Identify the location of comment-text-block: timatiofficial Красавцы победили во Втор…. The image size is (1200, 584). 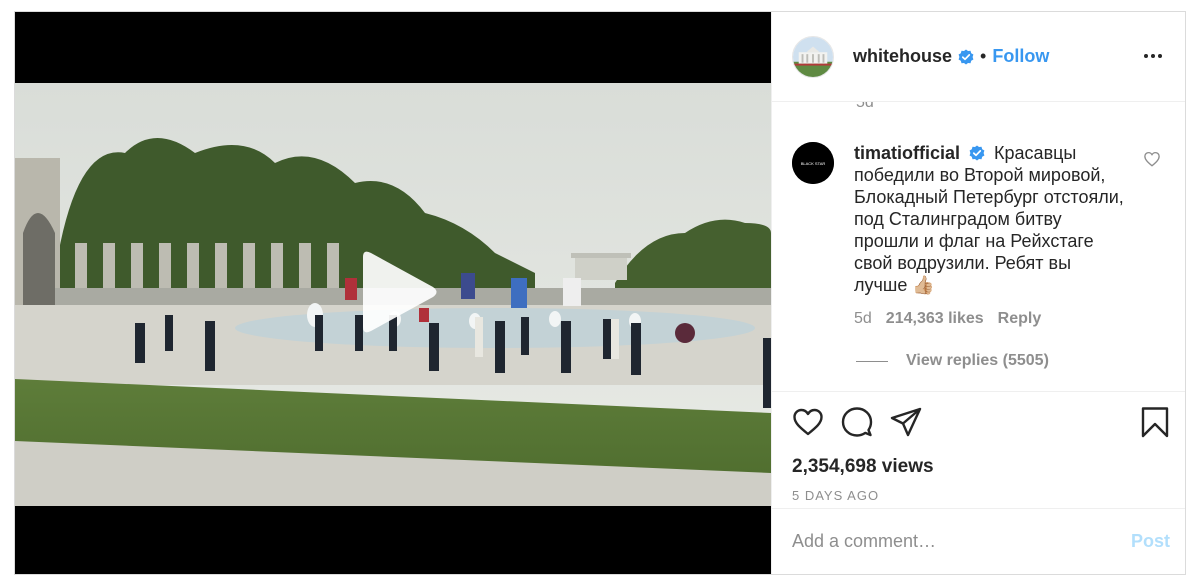
(989, 219).